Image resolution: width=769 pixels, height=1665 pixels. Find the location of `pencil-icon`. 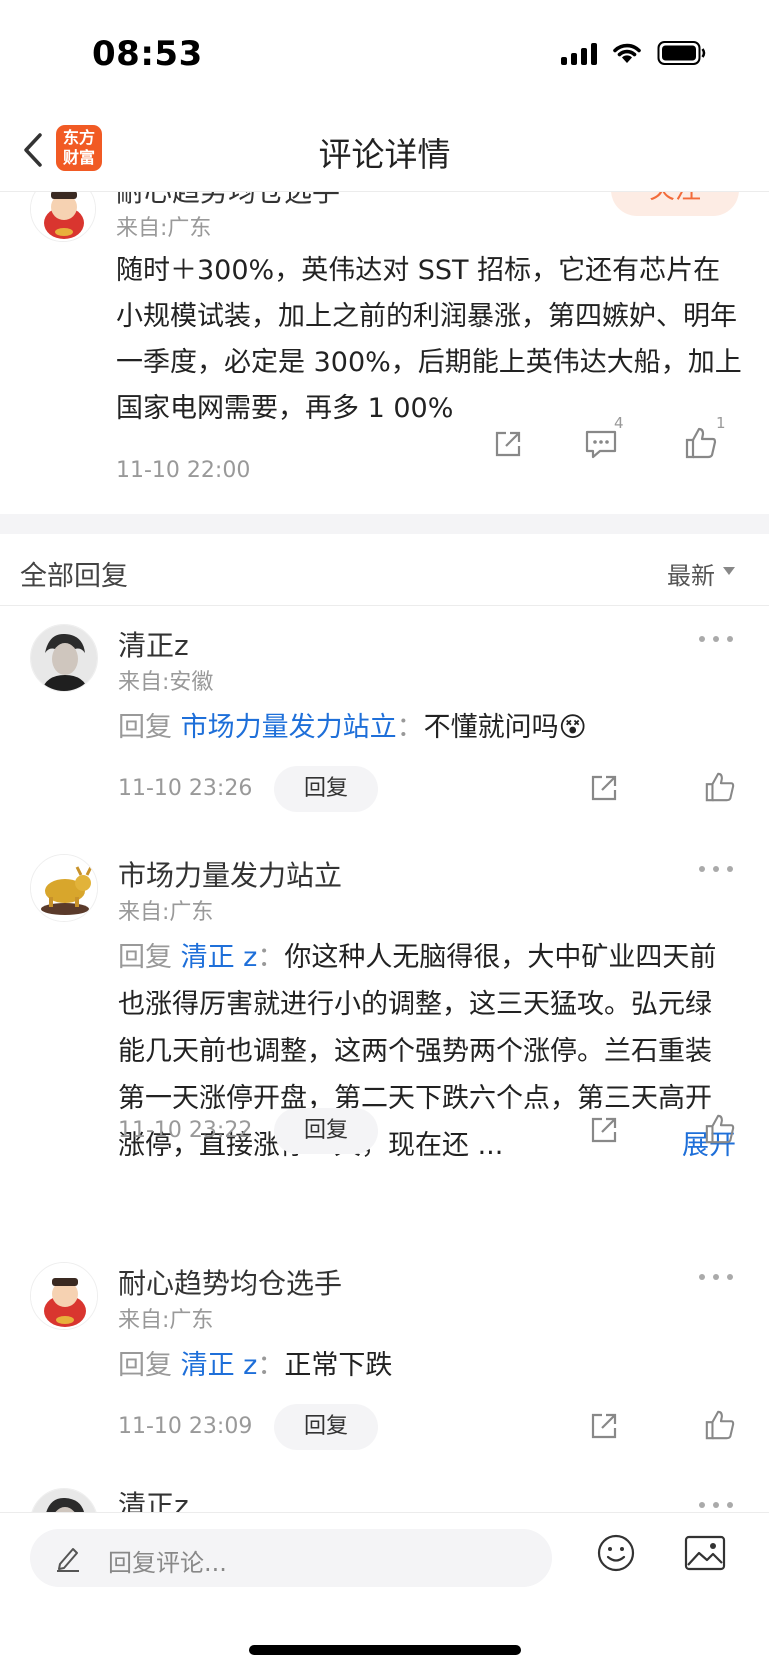

pencil-icon is located at coordinates (68, 1560).